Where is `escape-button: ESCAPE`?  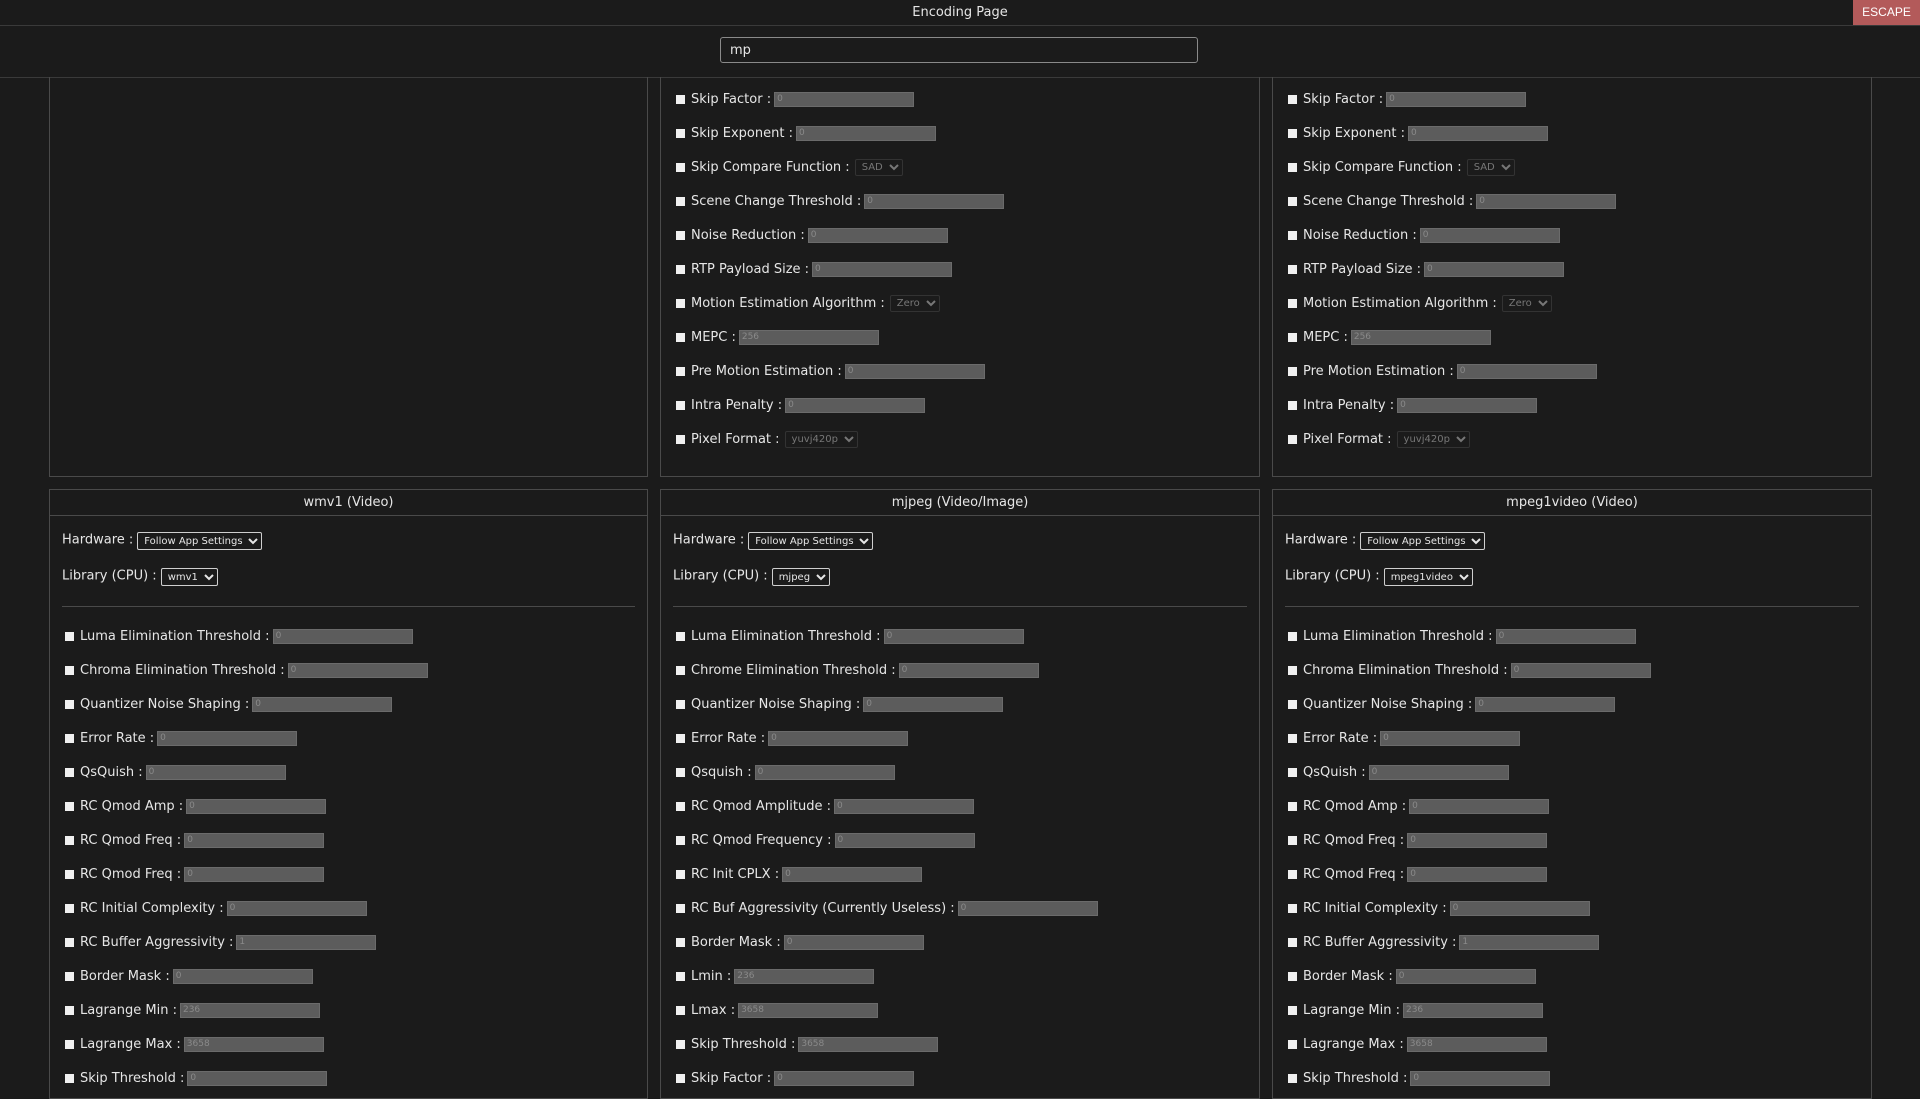 escape-button: ESCAPE is located at coordinates (1886, 12).